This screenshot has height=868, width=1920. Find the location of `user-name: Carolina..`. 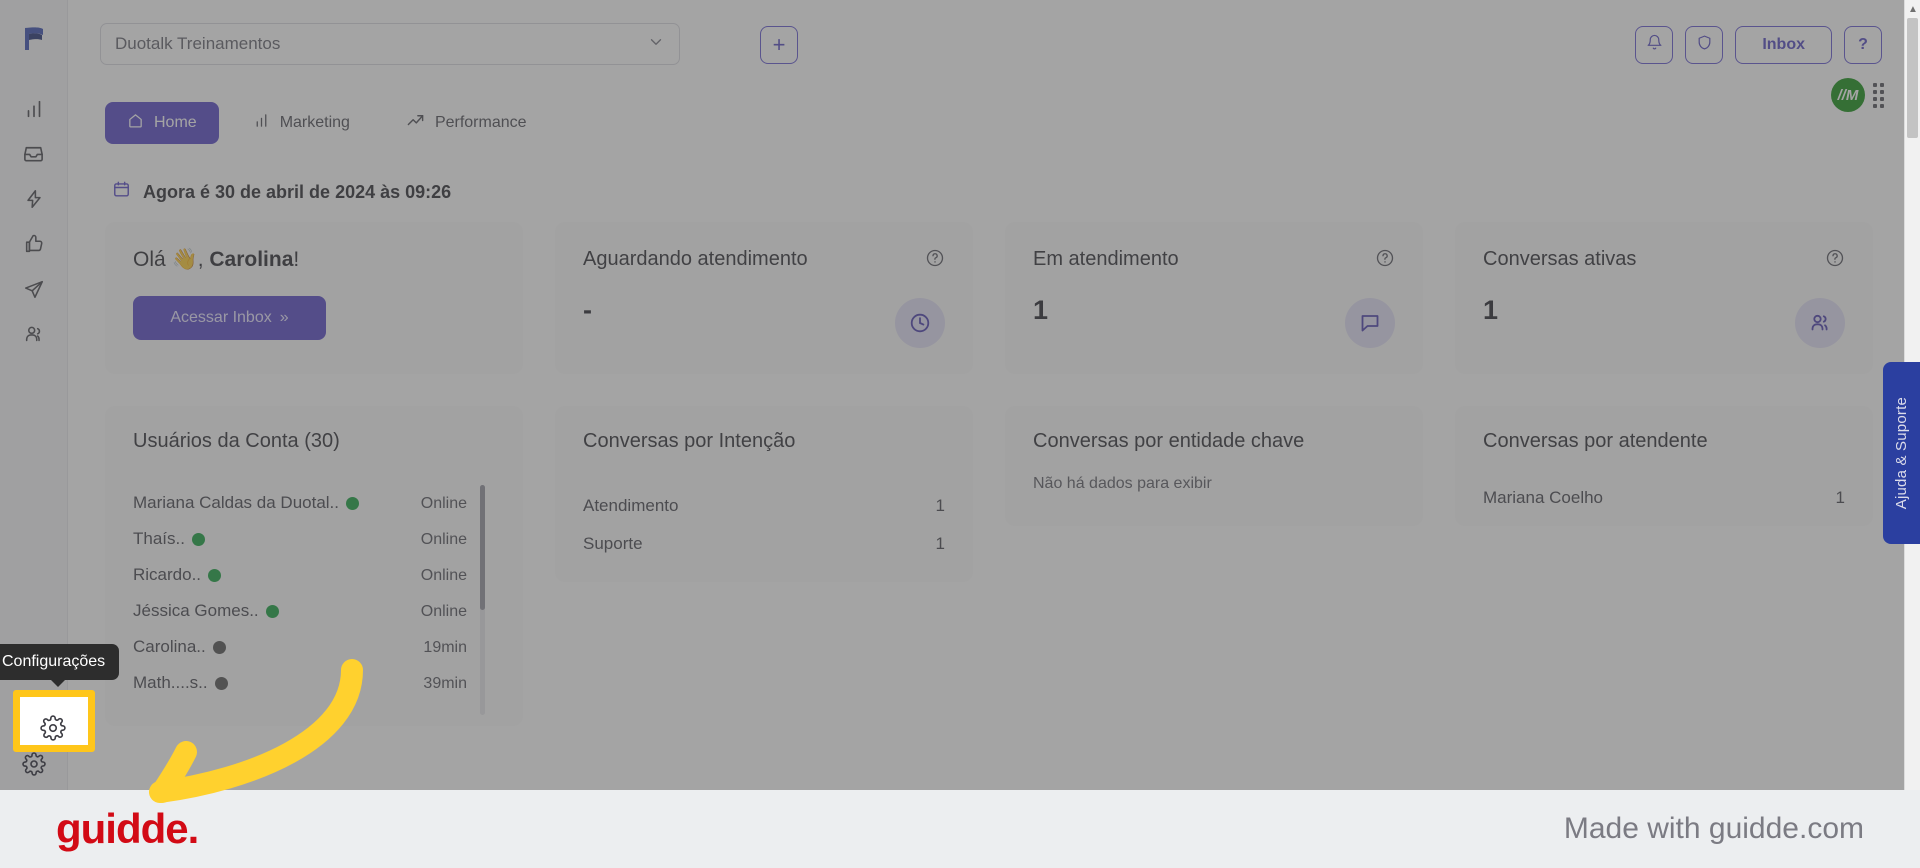

user-name: Carolina.. is located at coordinates (169, 646).